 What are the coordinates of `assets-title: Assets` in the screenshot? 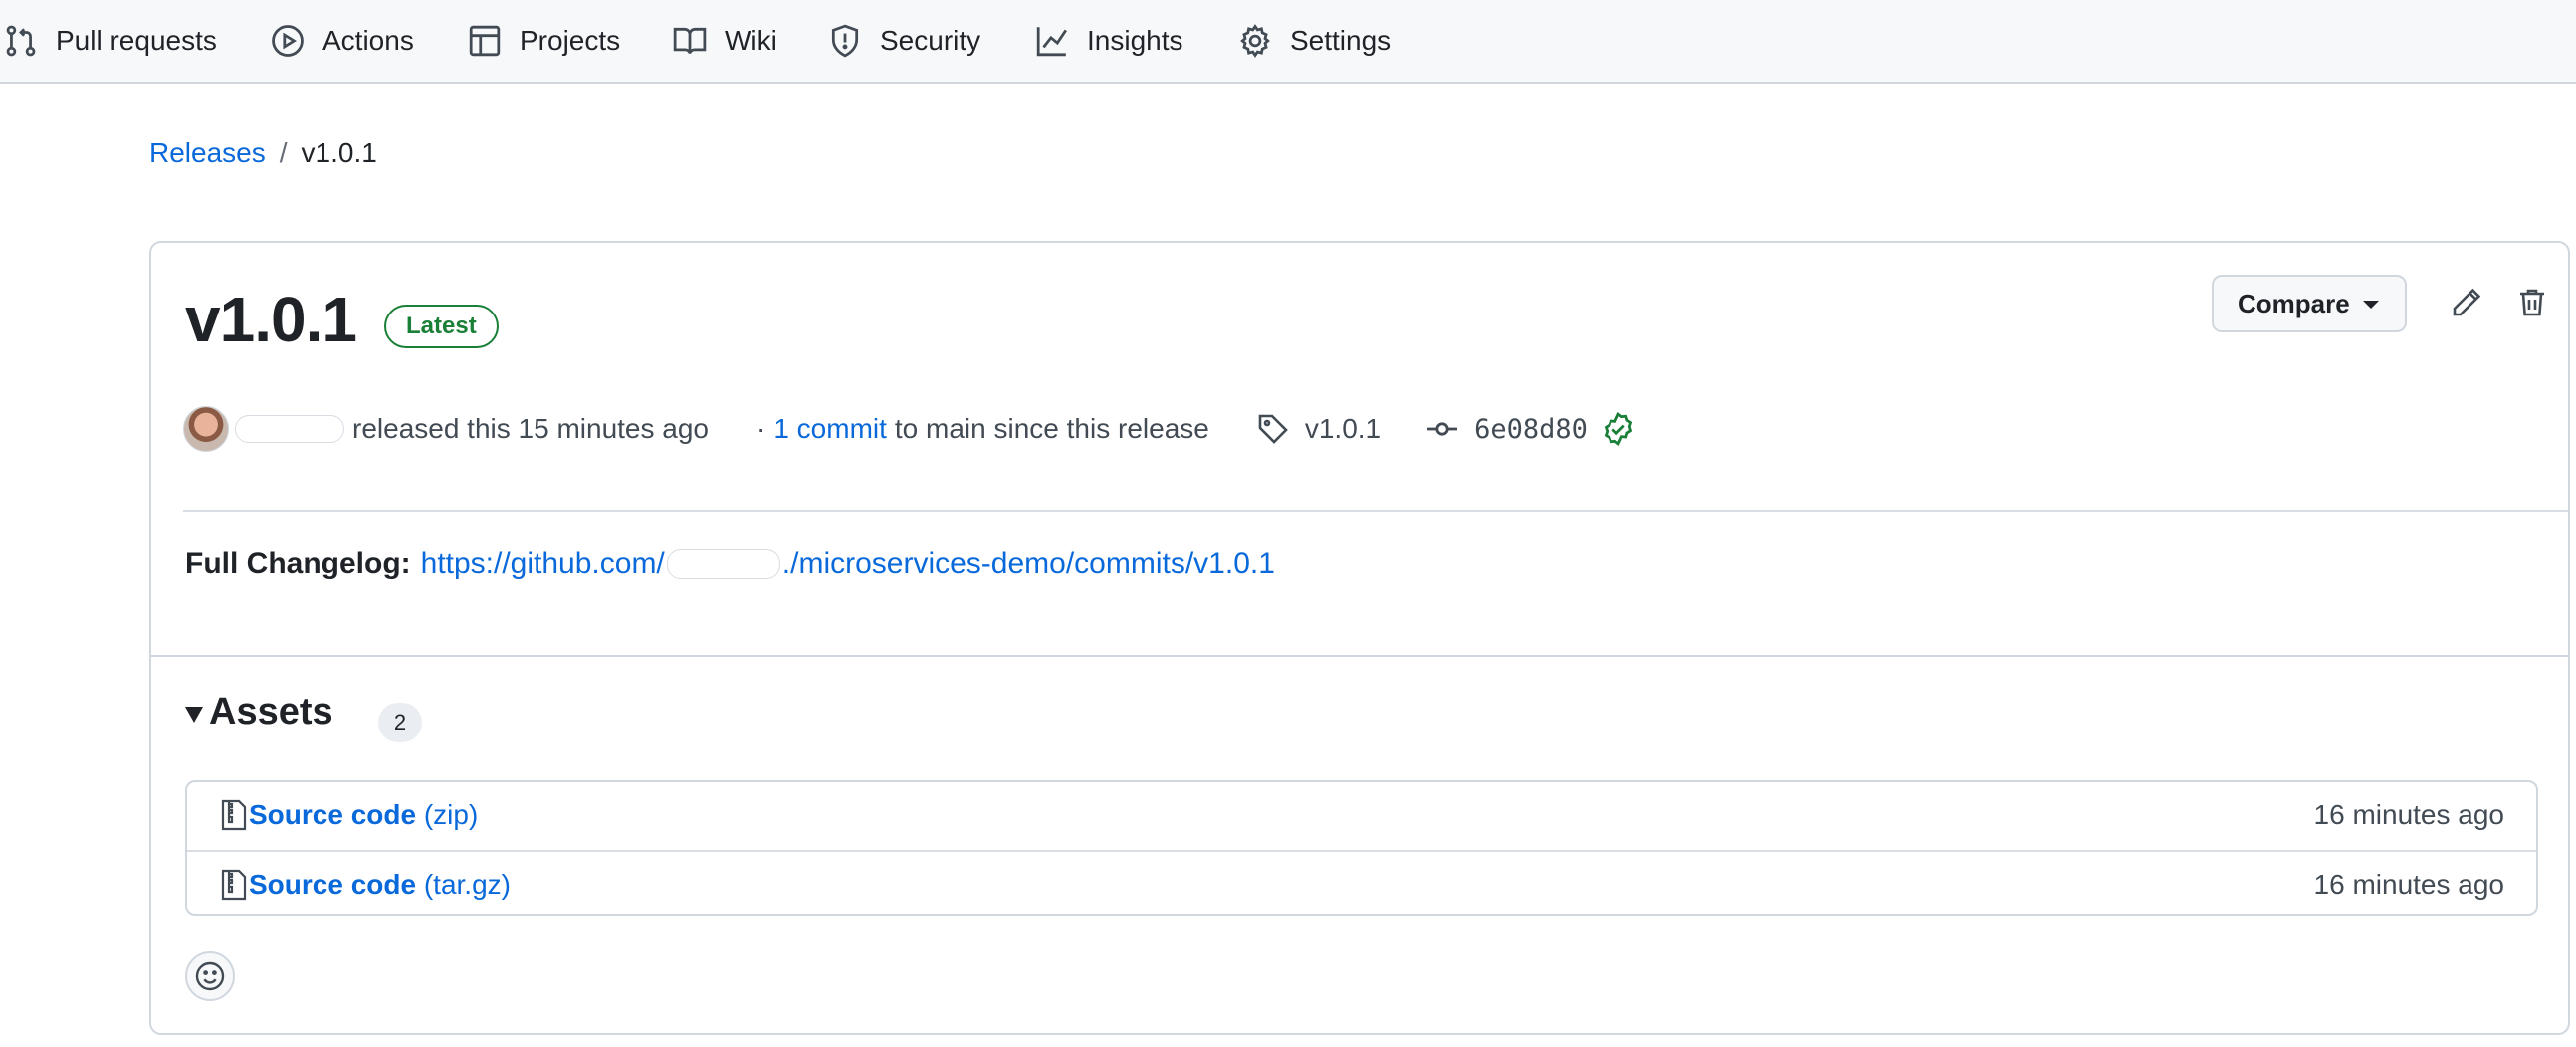 It's located at (271, 712).